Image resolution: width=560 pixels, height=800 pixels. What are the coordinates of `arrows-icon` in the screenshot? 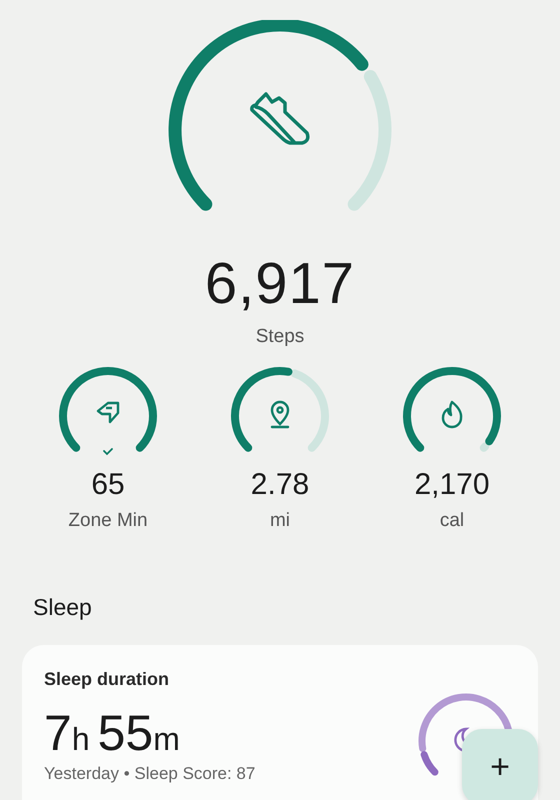 It's located at (108, 413).